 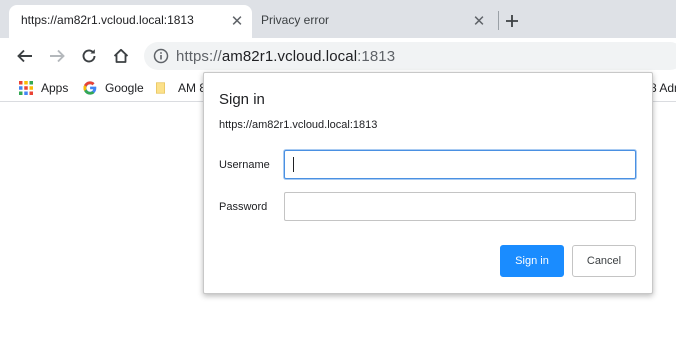 I want to click on arrow-left-icon, so click(x=24, y=56).